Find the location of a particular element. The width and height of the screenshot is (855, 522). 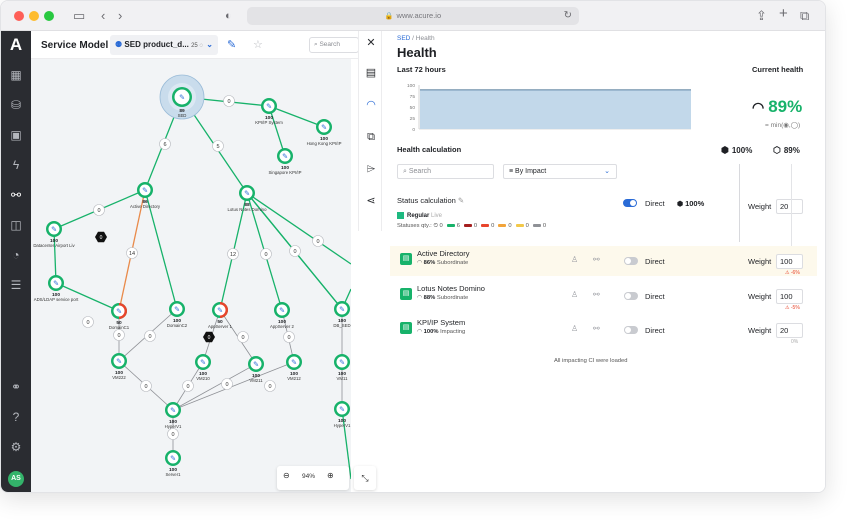

node-label: DomainC2 is located at coordinates (177, 325).